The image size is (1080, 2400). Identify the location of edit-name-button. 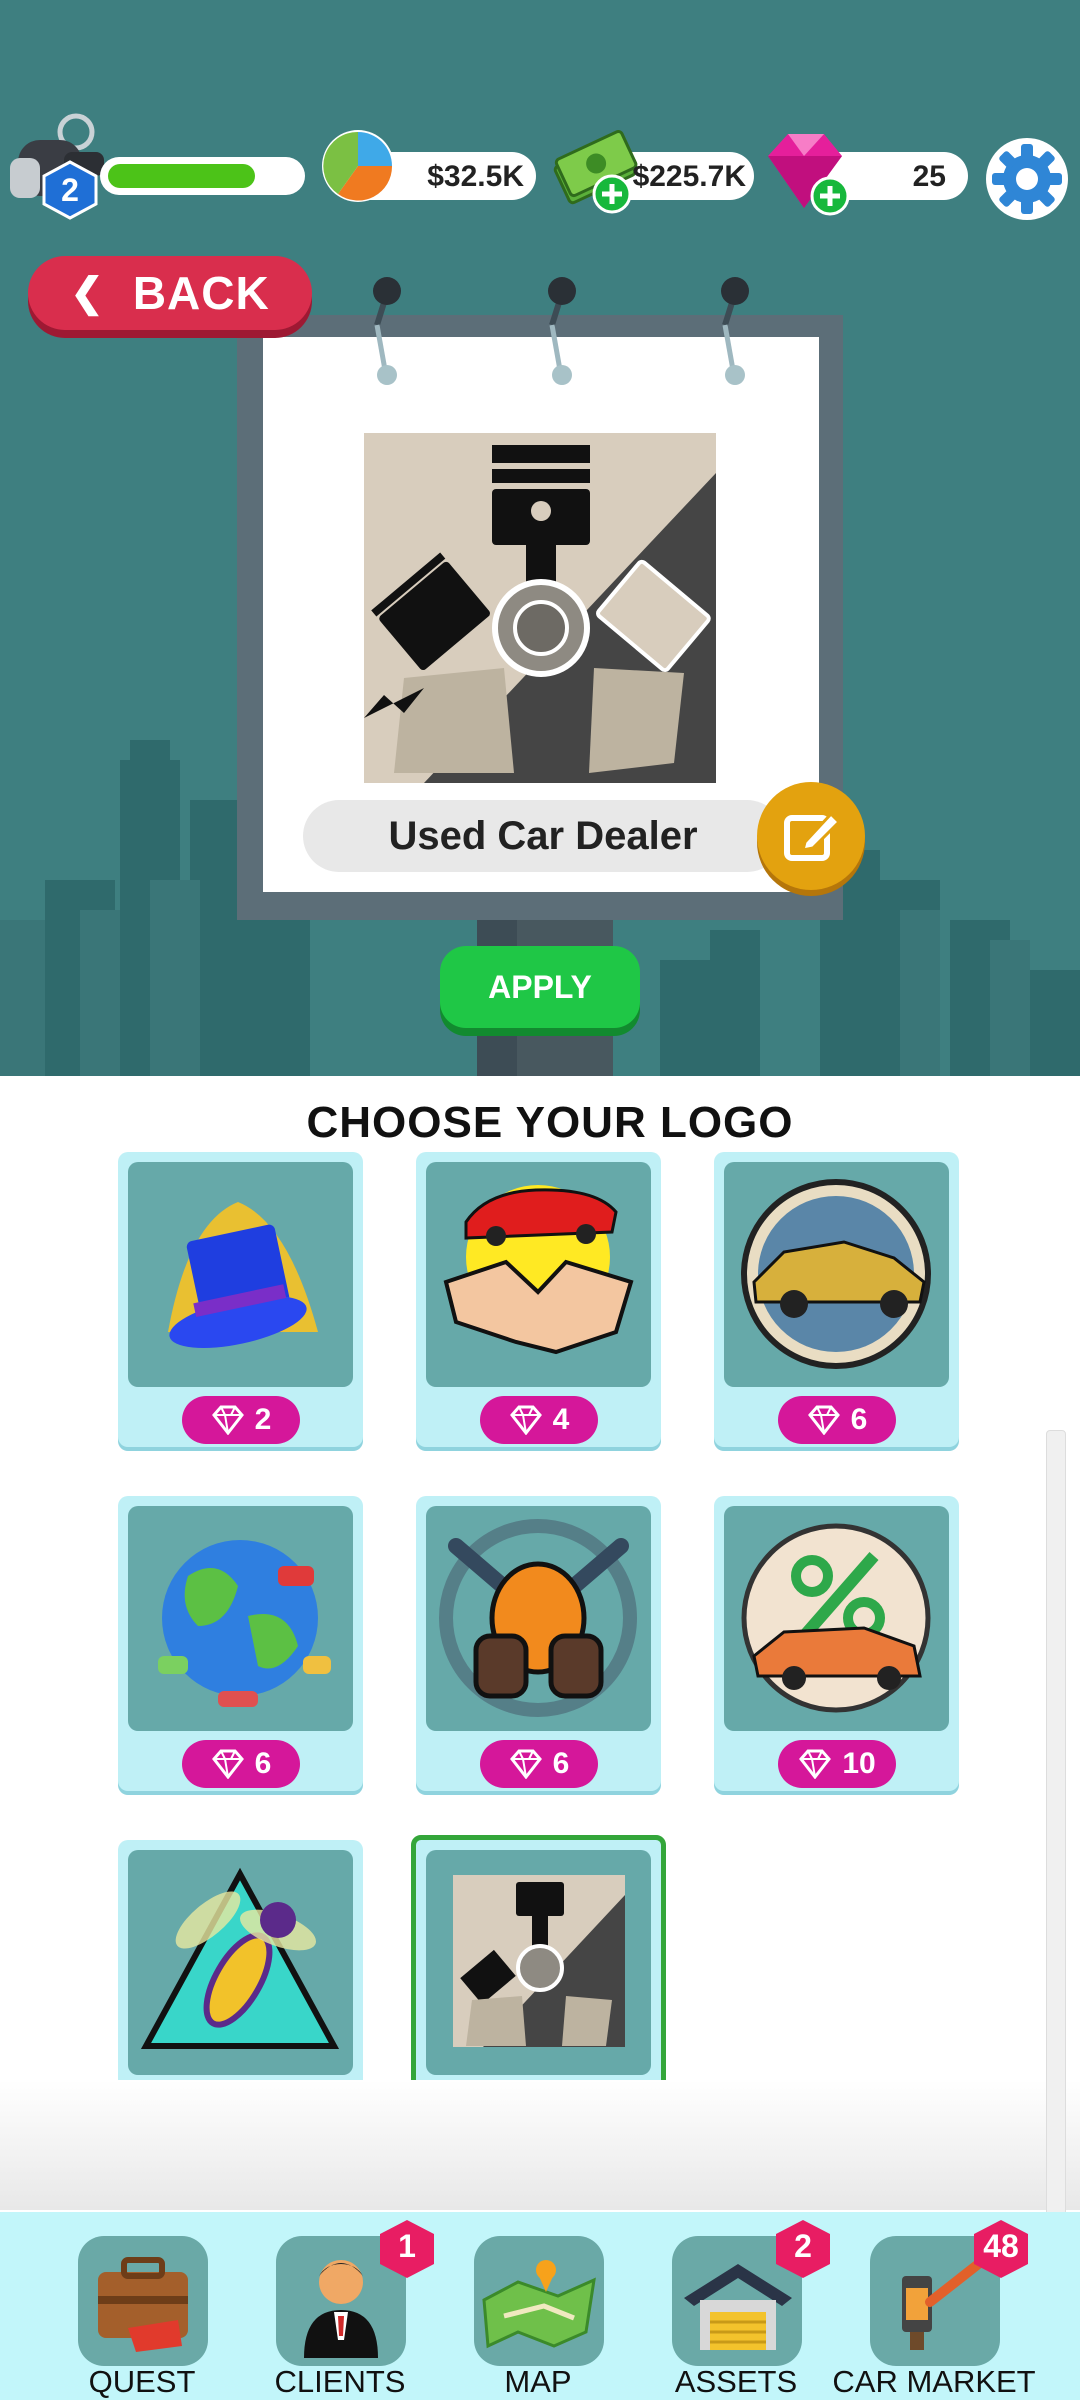
(811, 836).